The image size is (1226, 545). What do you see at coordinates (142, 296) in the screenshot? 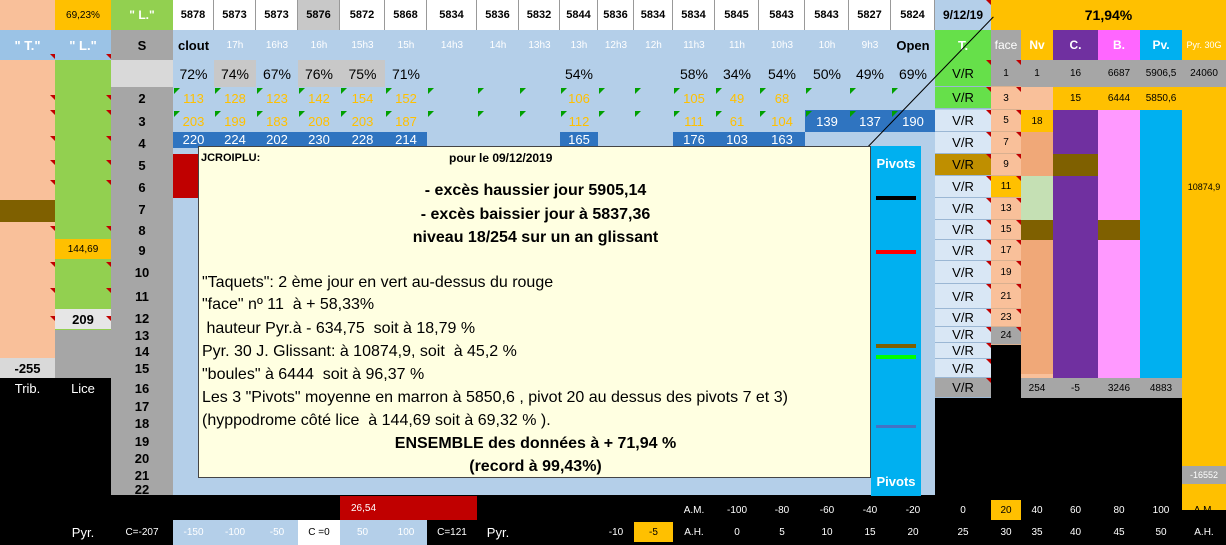
I see `S-row-number: 11` at bounding box center [142, 296].